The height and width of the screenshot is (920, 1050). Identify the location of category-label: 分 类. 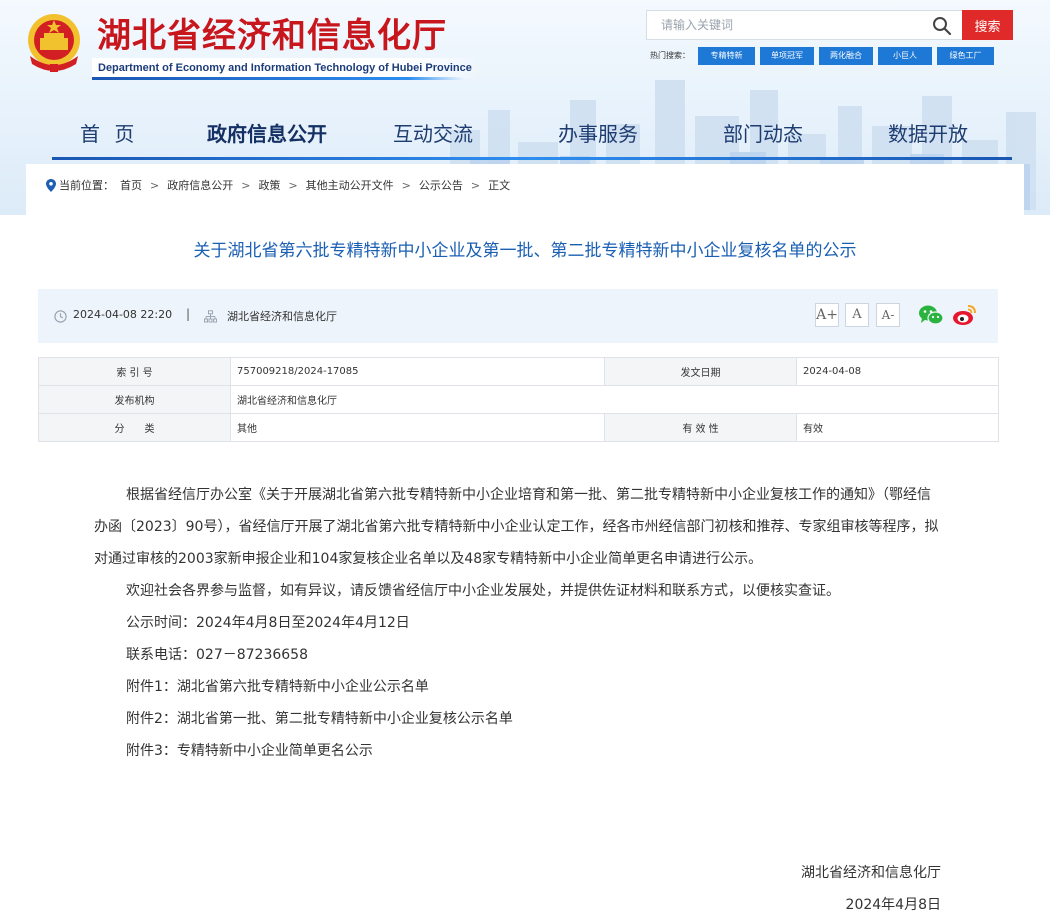
(134, 427).